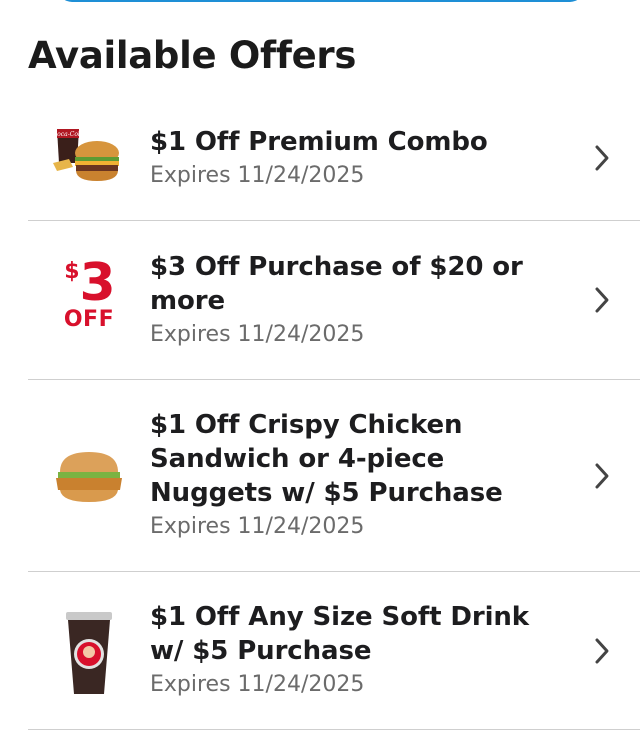  What do you see at coordinates (319, 142) in the screenshot?
I see `offer-title: $1 Off Premium Combo` at bounding box center [319, 142].